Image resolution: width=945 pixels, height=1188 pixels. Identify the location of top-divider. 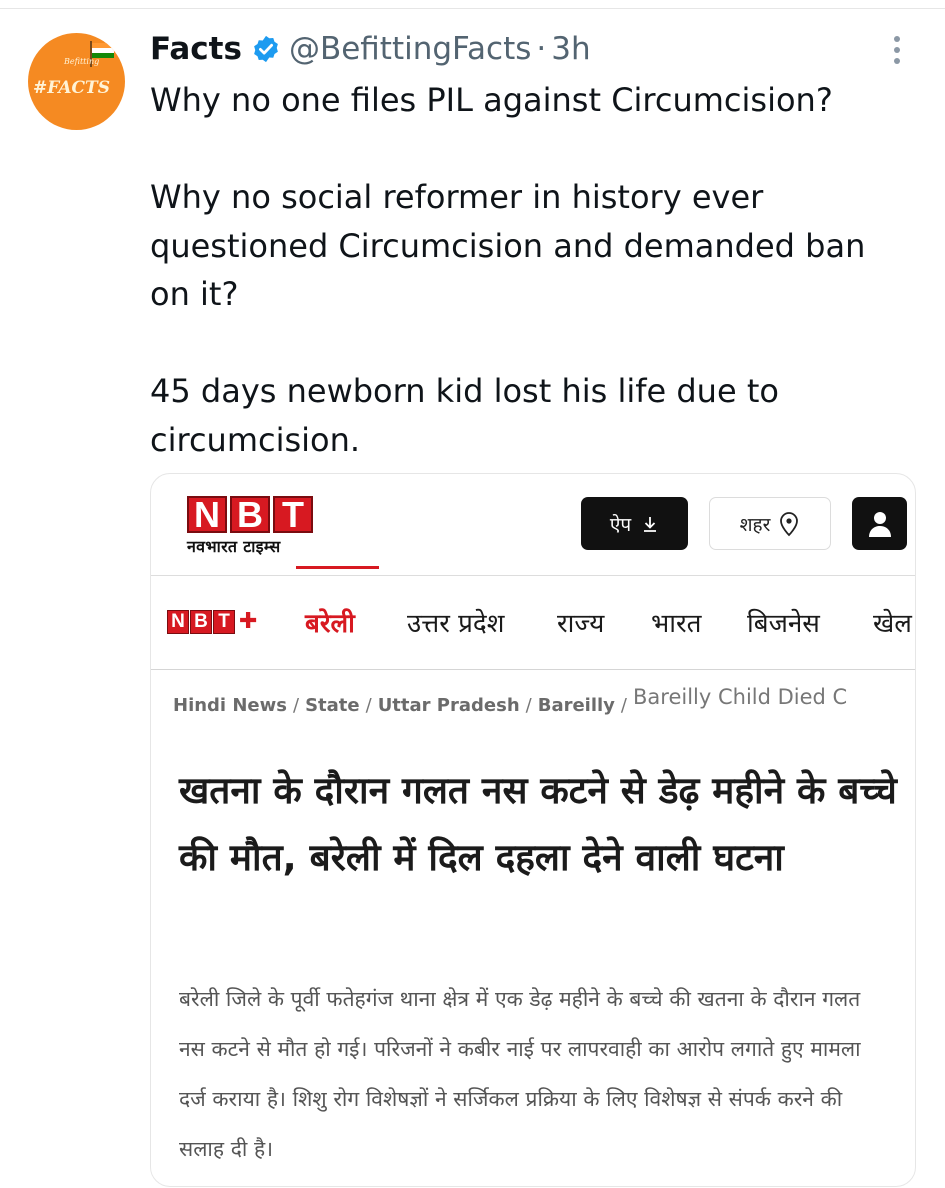
(472, 8).